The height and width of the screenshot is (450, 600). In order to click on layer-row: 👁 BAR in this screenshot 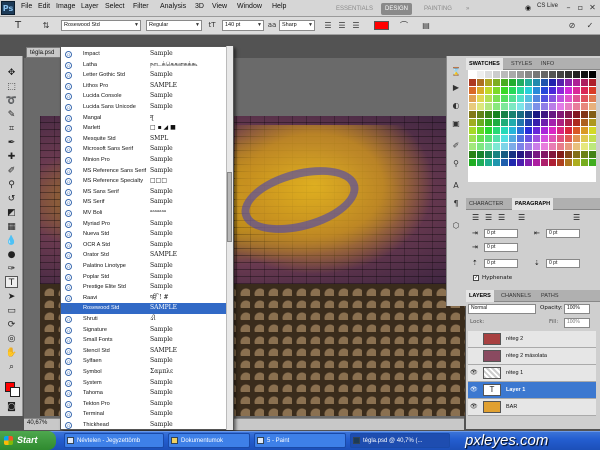, I will do `click(532, 407)`.